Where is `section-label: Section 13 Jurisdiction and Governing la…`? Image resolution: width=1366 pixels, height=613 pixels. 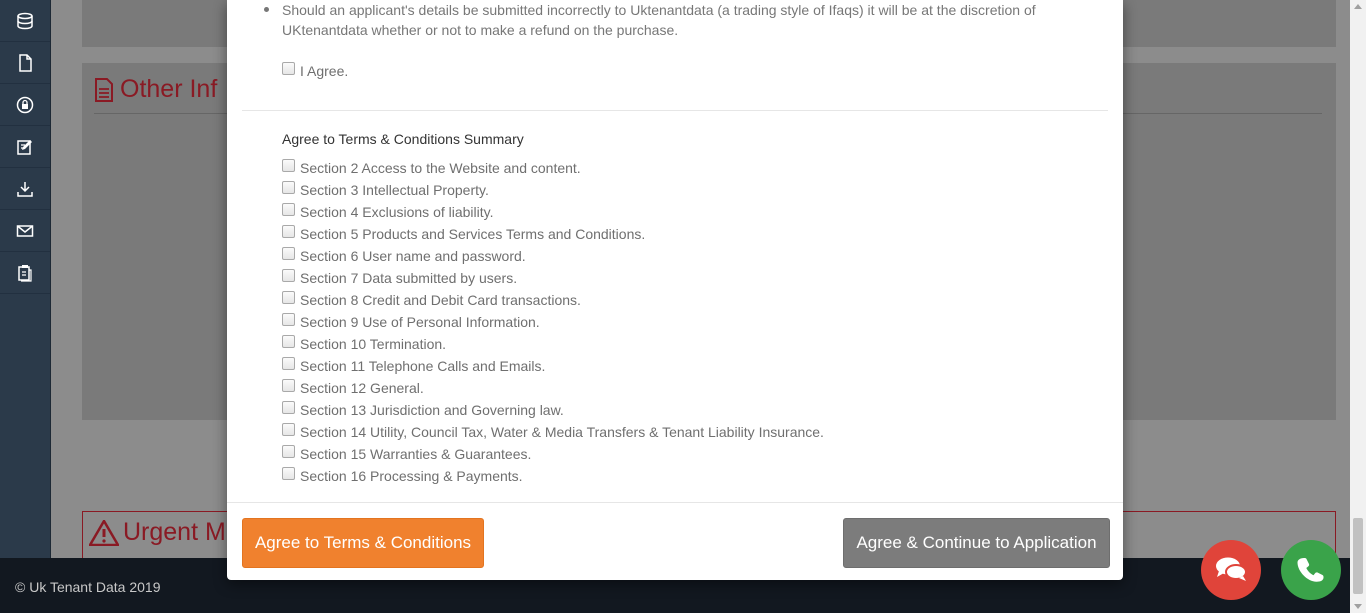 section-label: Section 13 Jurisdiction and Governing la… is located at coordinates (432, 410).